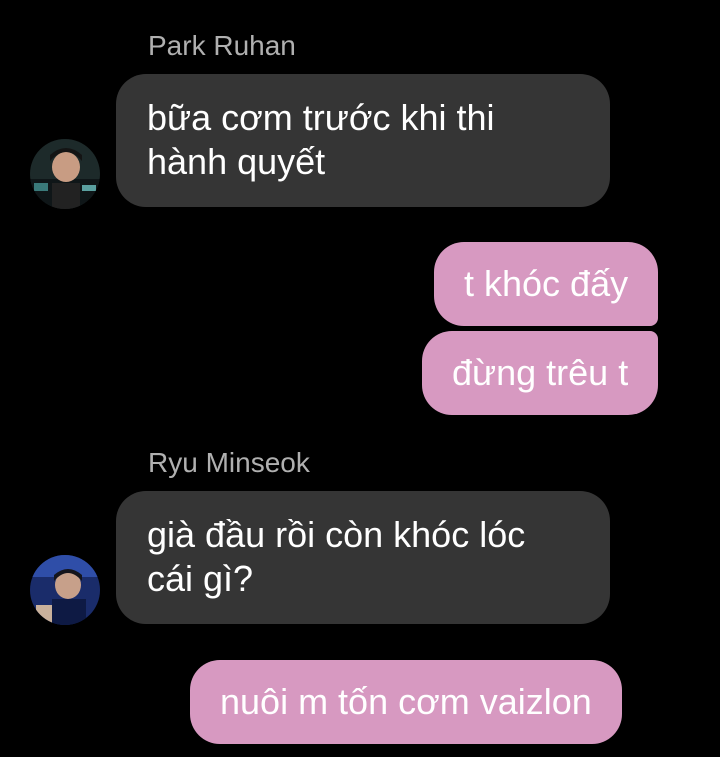 The height and width of the screenshot is (757, 720). I want to click on avatar-park-ruhan, so click(65, 174).